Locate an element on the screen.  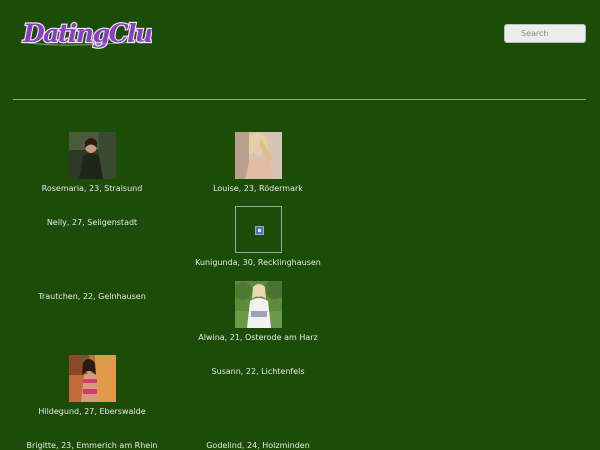
site-logo: DatingClub is located at coordinates (86, 34).